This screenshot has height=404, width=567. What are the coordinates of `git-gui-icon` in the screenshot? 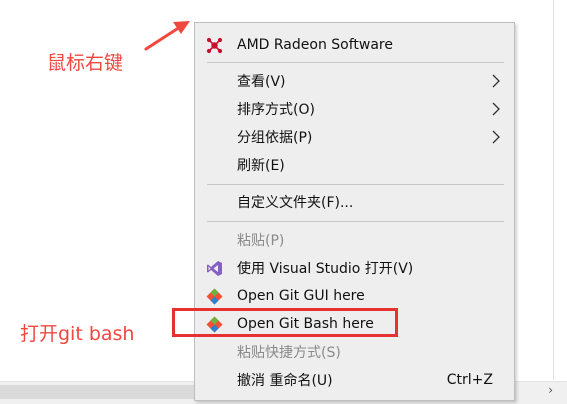 It's located at (214, 296).